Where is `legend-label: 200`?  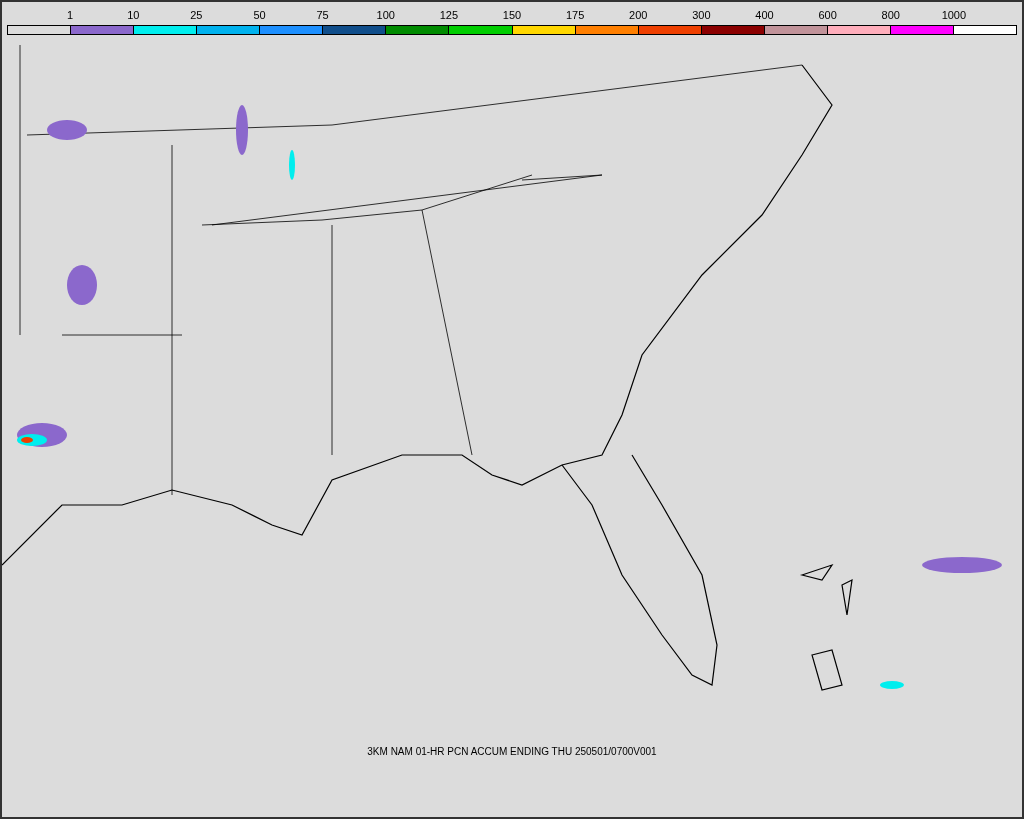 legend-label: 200 is located at coordinates (638, 15).